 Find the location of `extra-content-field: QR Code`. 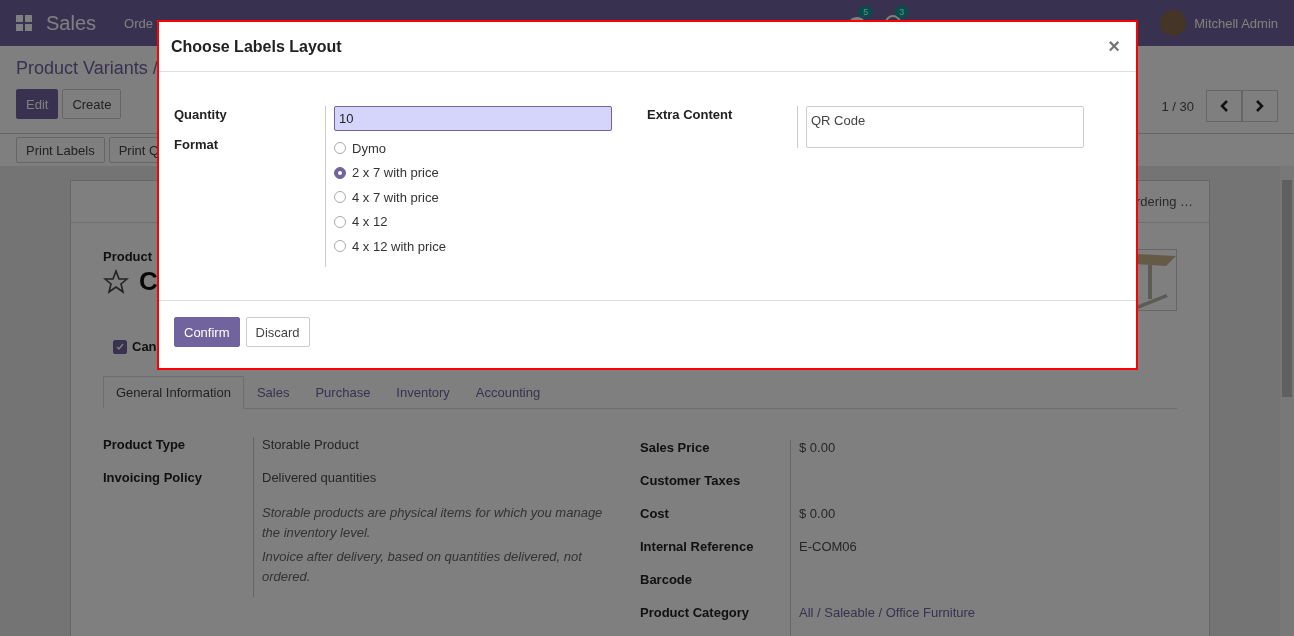

extra-content-field: QR Code is located at coordinates (945, 127).